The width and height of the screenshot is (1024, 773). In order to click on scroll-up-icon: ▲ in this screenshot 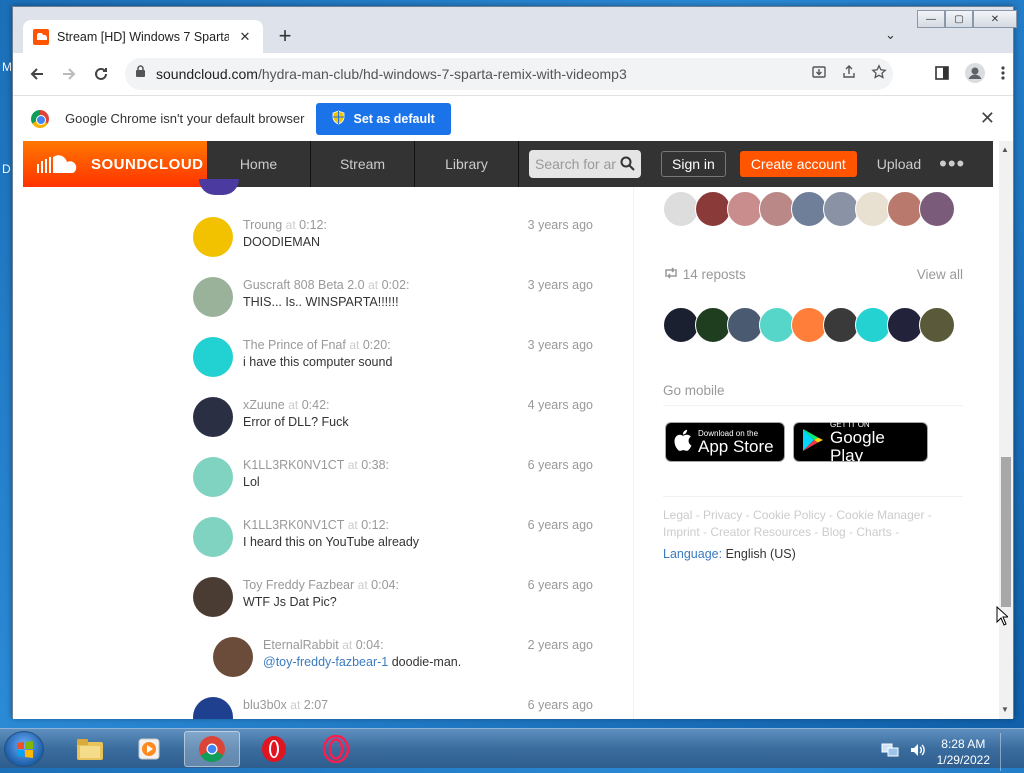, I will do `click(1005, 149)`.